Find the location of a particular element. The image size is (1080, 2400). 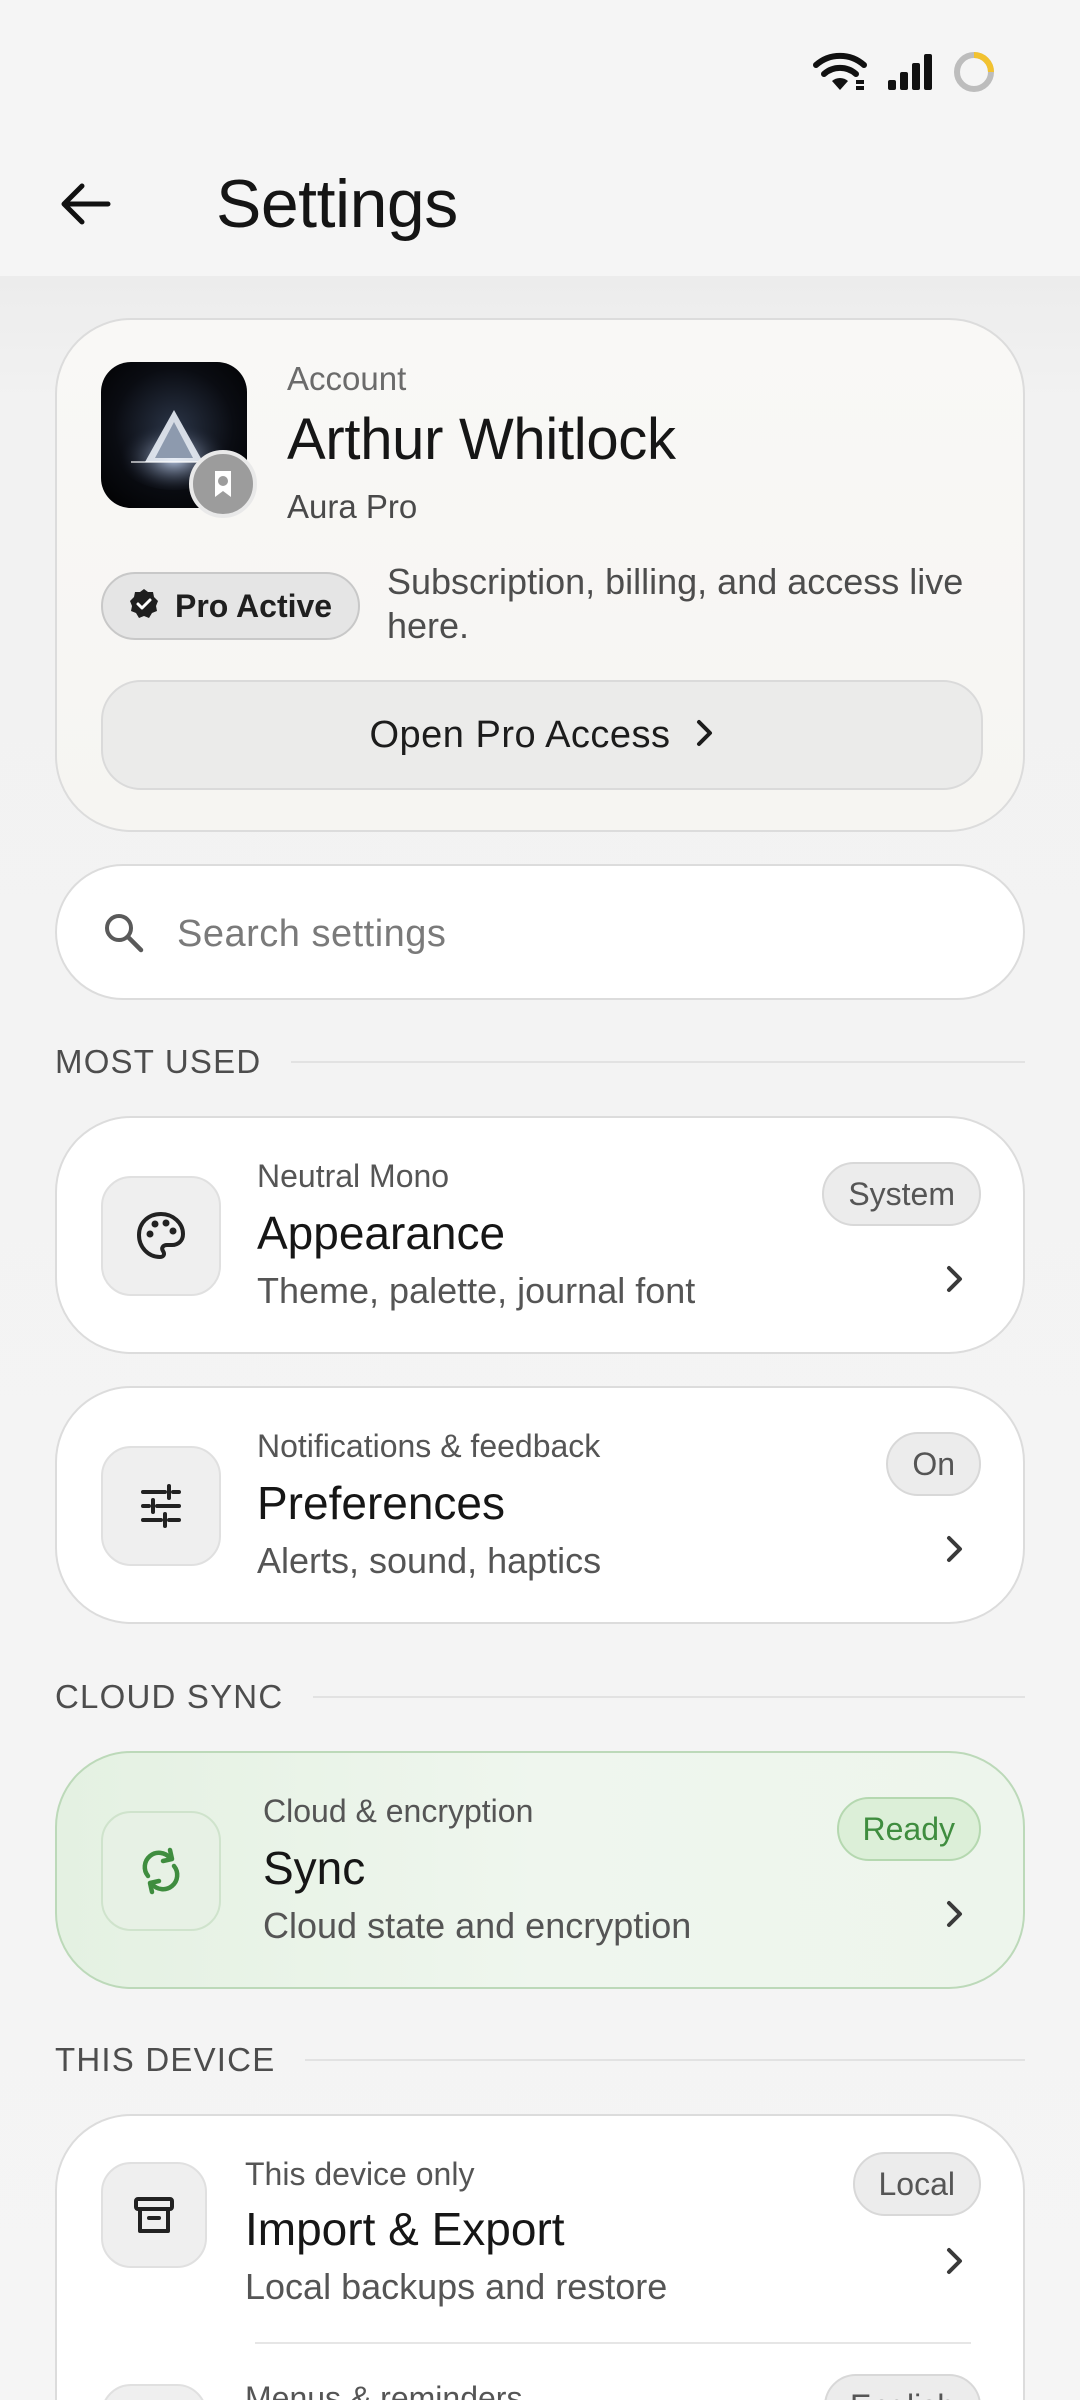

open-pro-access-button: Open Pro Access is located at coordinates (542, 735).